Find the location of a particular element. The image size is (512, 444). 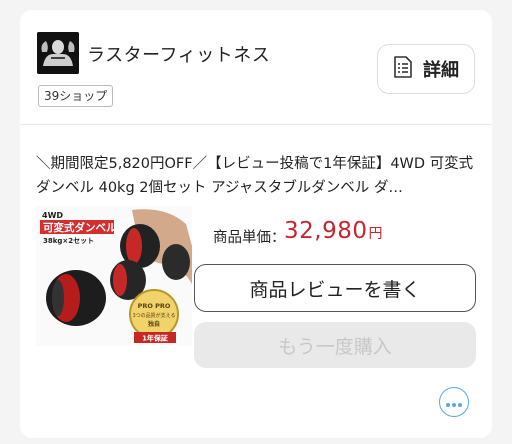

shop-badge: 39ショップ is located at coordinates (76, 96).